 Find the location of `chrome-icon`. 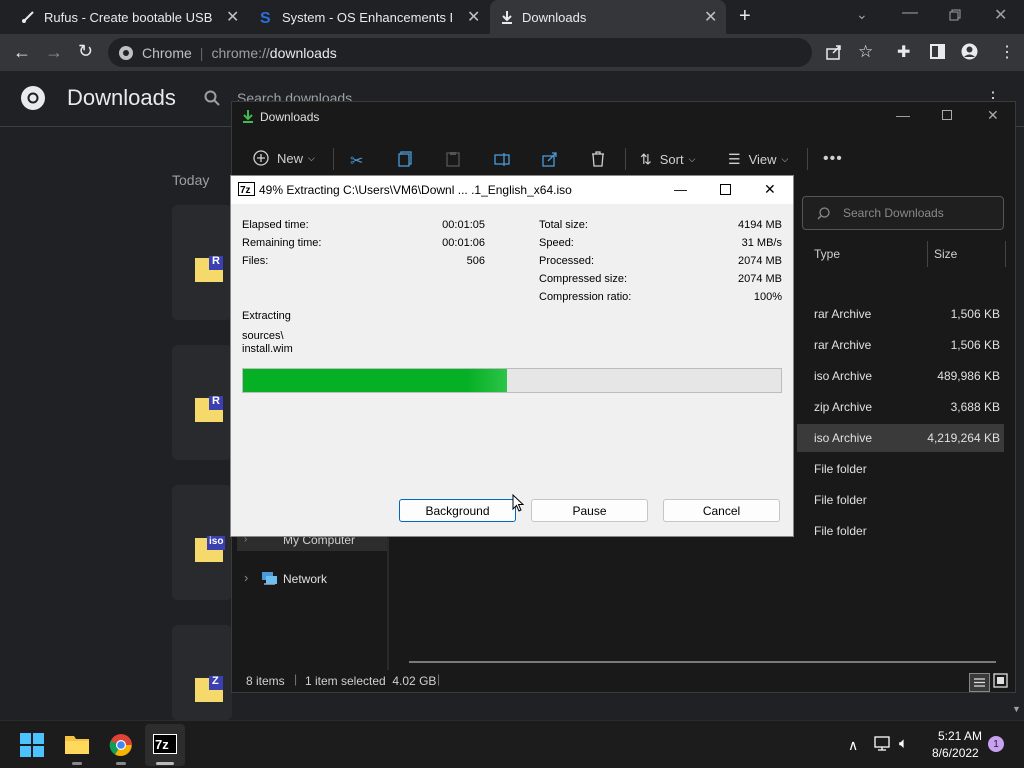

chrome-icon is located at coordinates (121, 745).